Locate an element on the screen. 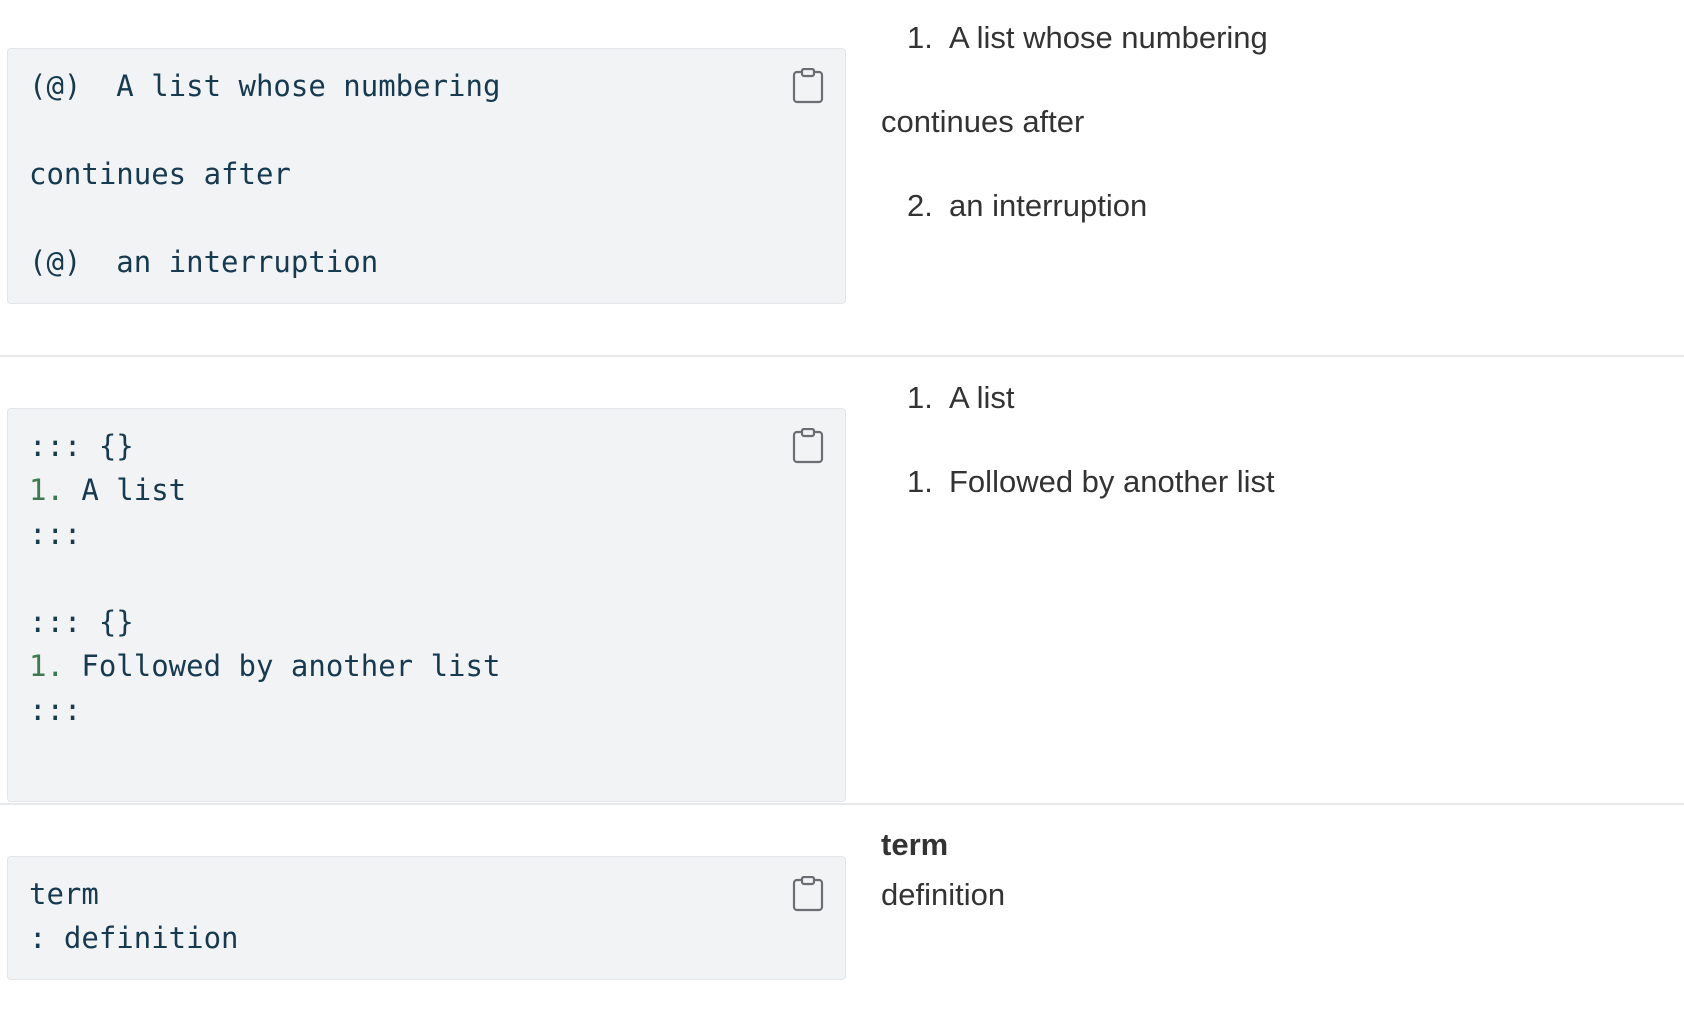  definition-term: term is located at coordinates (915, 844).